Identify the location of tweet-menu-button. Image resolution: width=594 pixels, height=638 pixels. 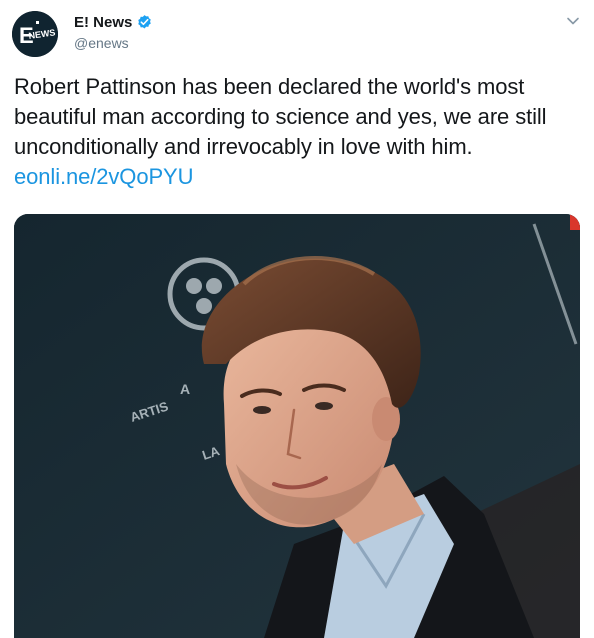
(573, 21).